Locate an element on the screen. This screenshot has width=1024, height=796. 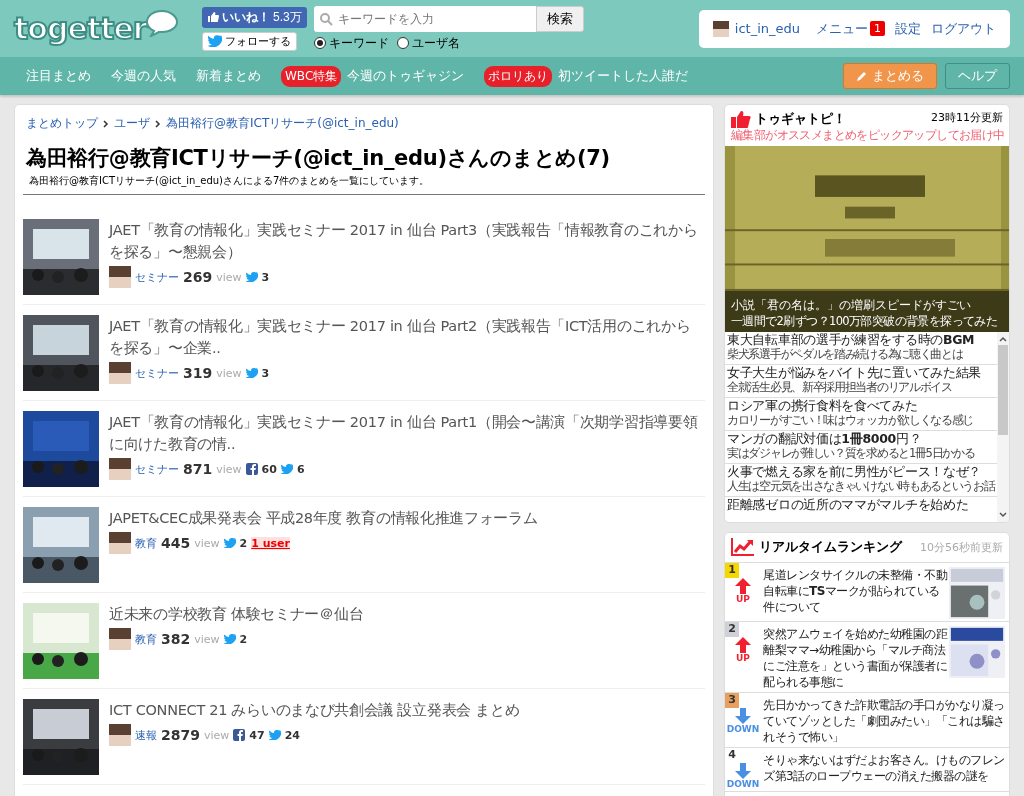
search-field: キーワードを入力 is located at coordinates (425, 18).